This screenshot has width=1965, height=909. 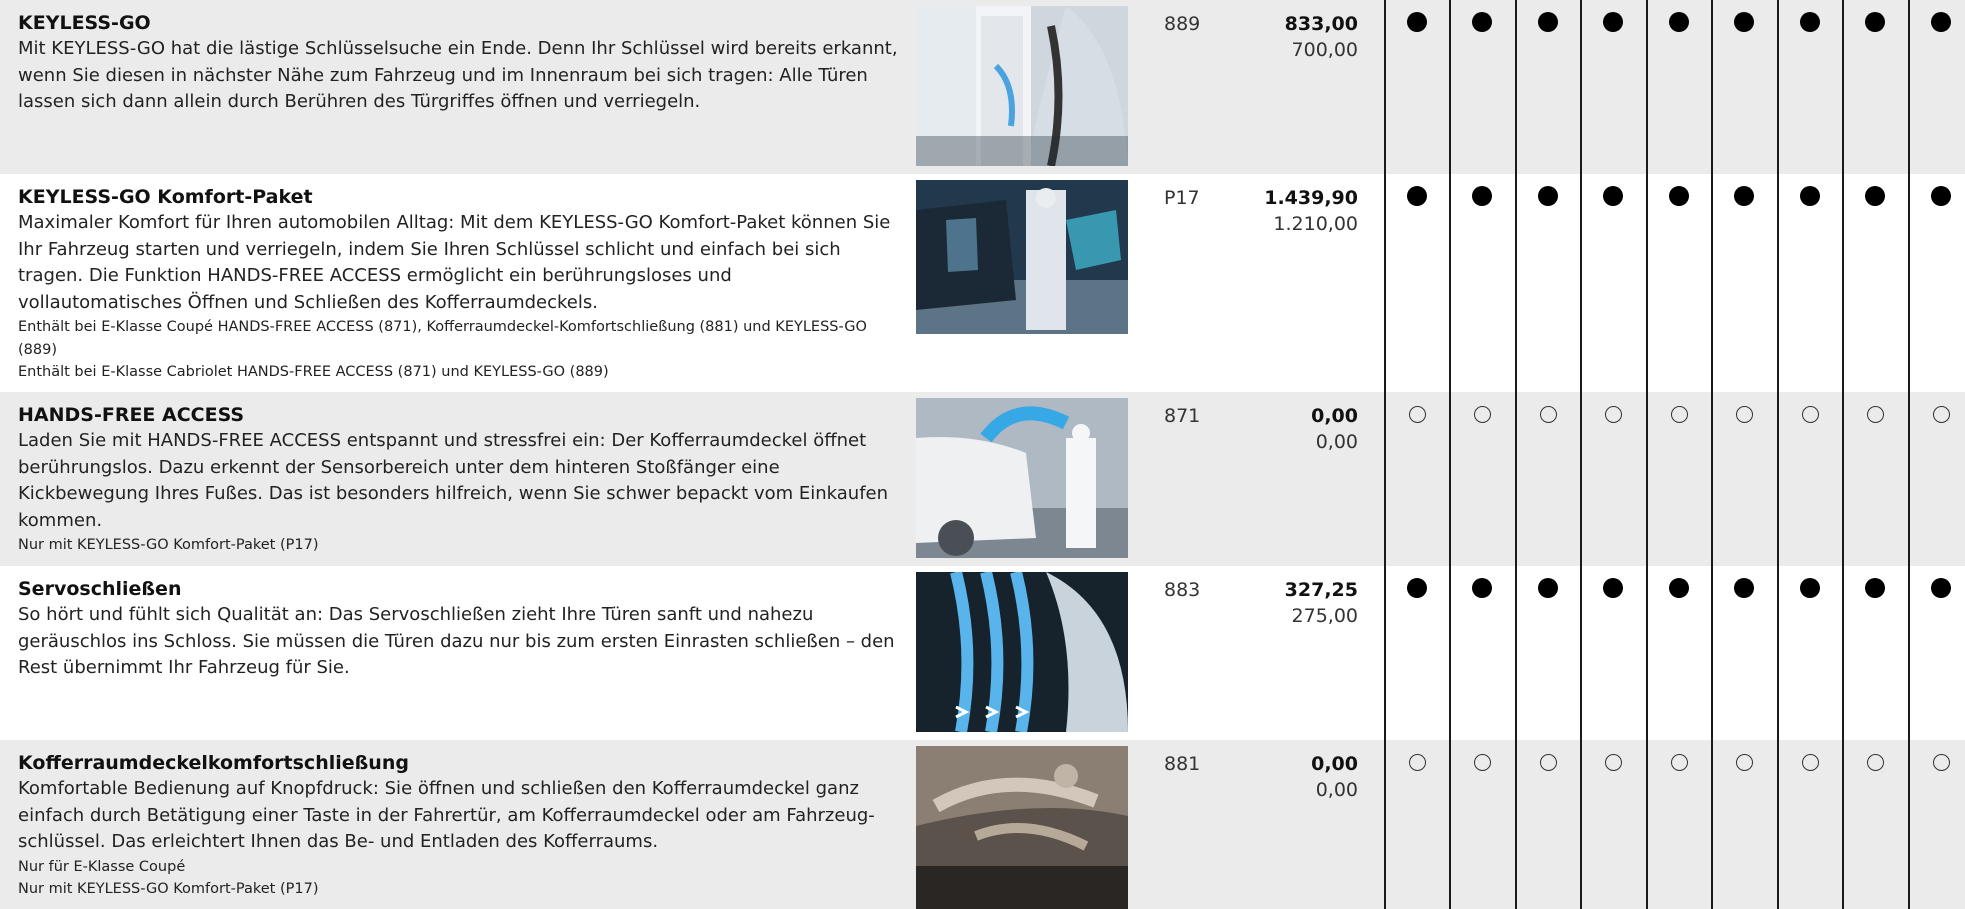 What do you see at coordinates (1324, 616) in the screenshot?
I see `price-net: 275,00` at bounding box center [1324, 616].